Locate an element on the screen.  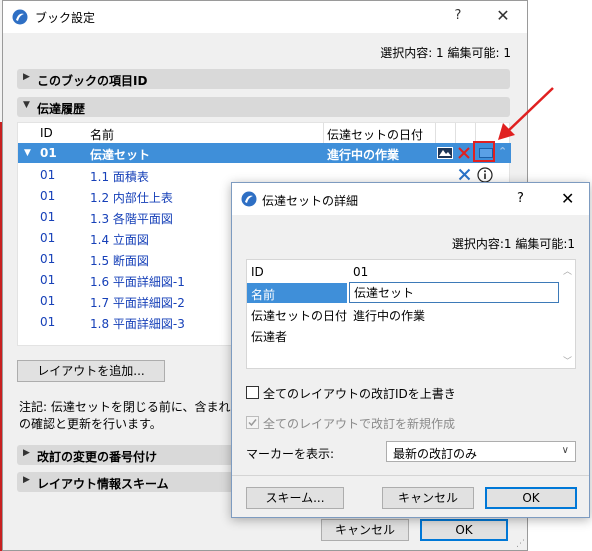
column-header-name: 名前 is located at coordinates (102, 134).